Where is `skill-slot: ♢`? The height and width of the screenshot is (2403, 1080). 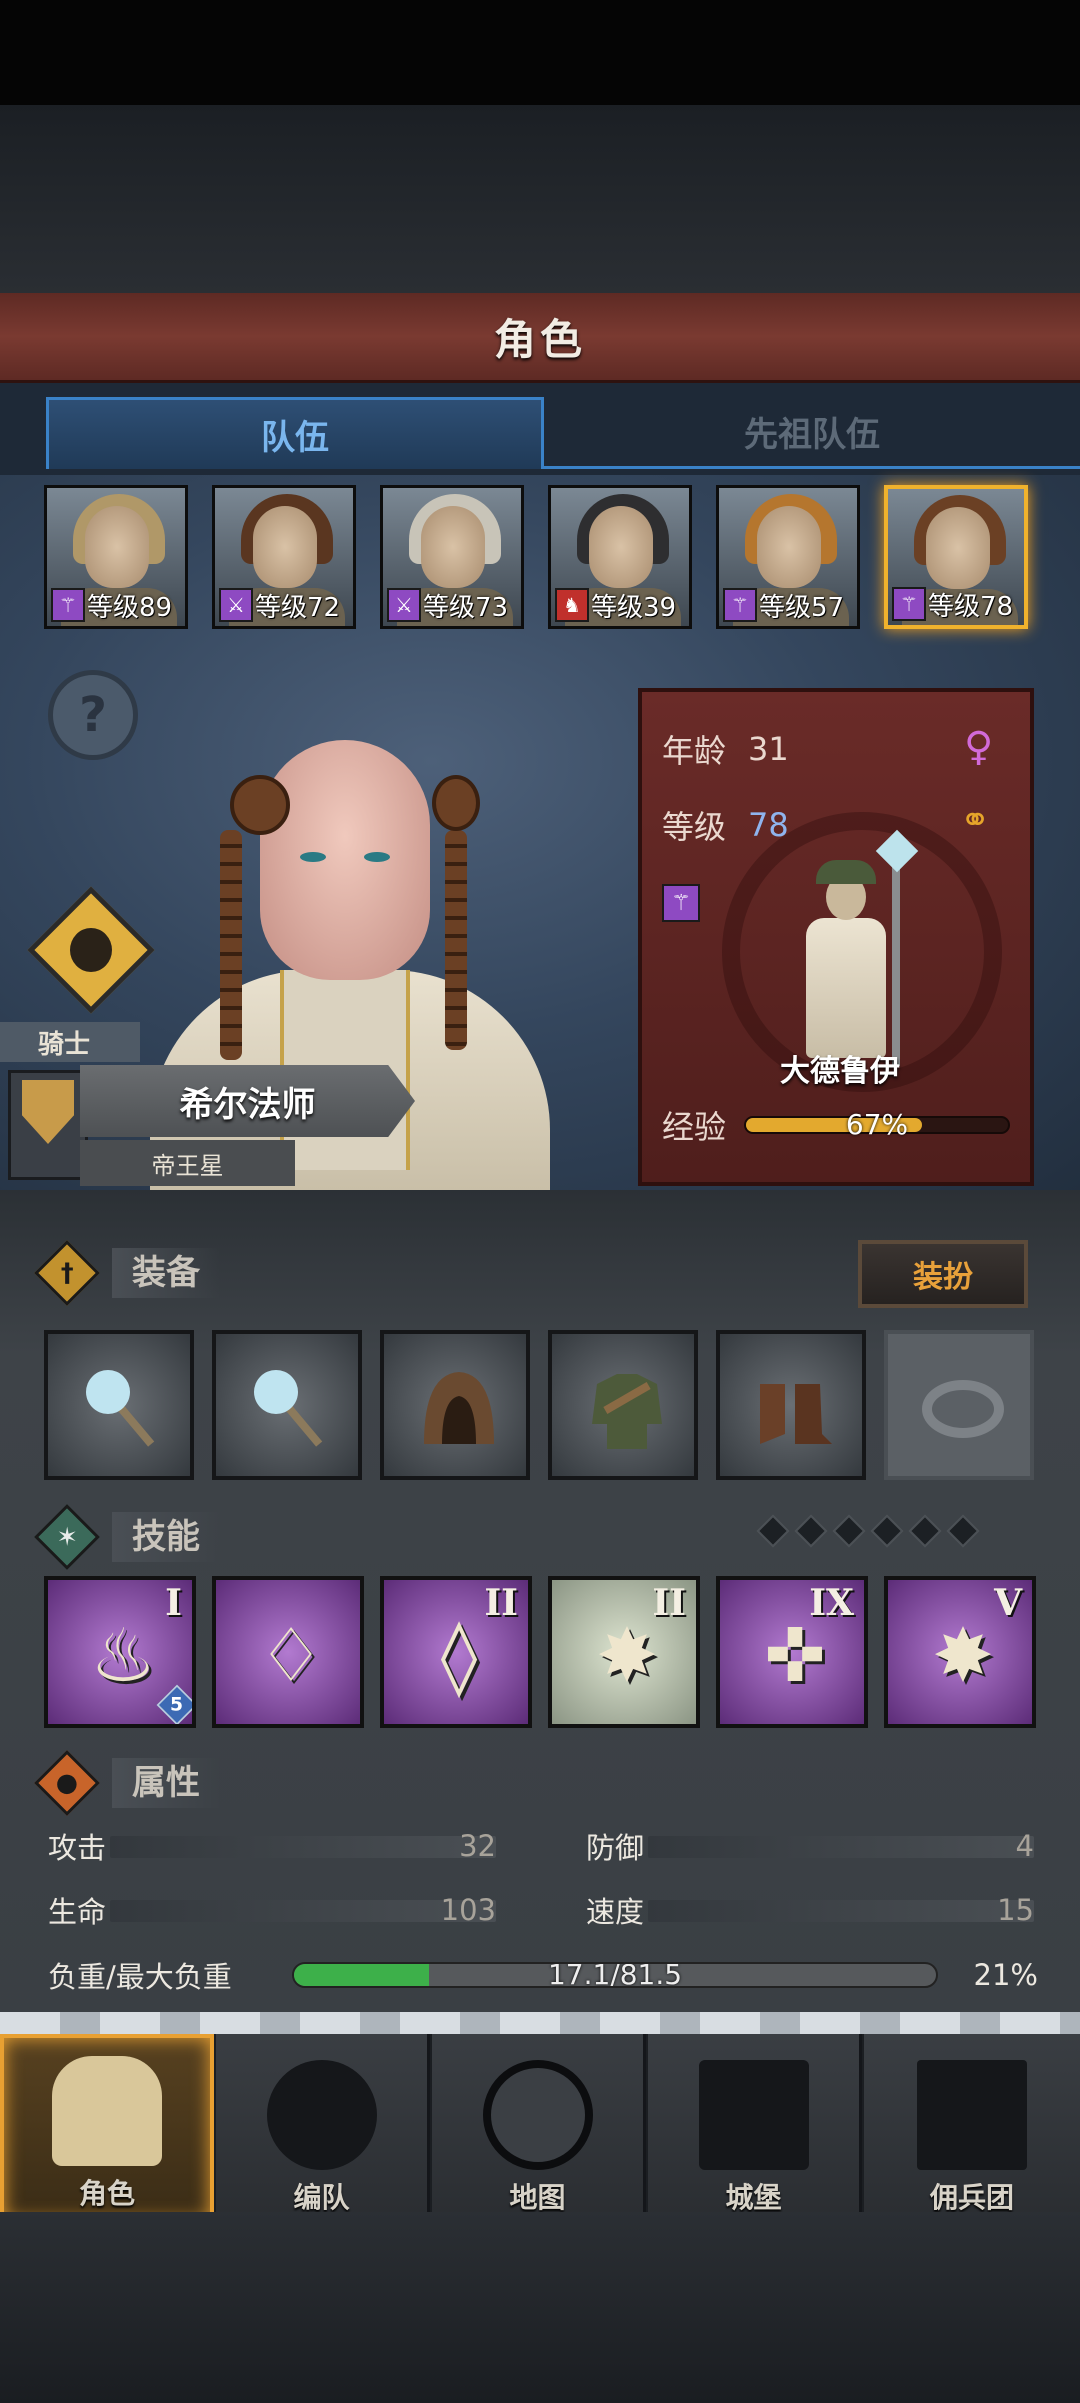 skill-slot: ♢ is located at coordinates (288, 1652).